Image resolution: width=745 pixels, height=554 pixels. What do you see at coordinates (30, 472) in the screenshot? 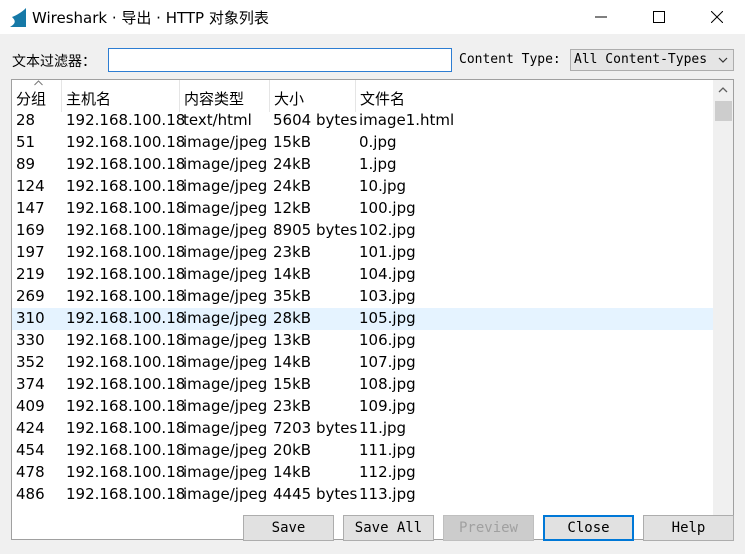
I see `packet-cell: 478` at bounding box center [30, 472].